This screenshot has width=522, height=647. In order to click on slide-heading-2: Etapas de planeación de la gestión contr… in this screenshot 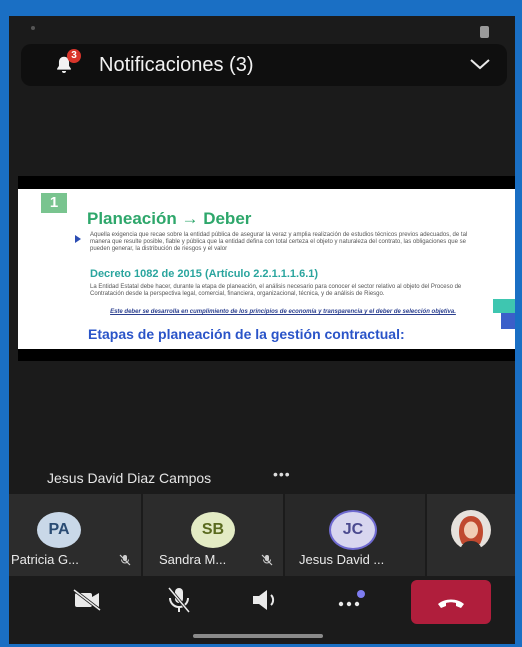, I will do `click(246, 334)`.